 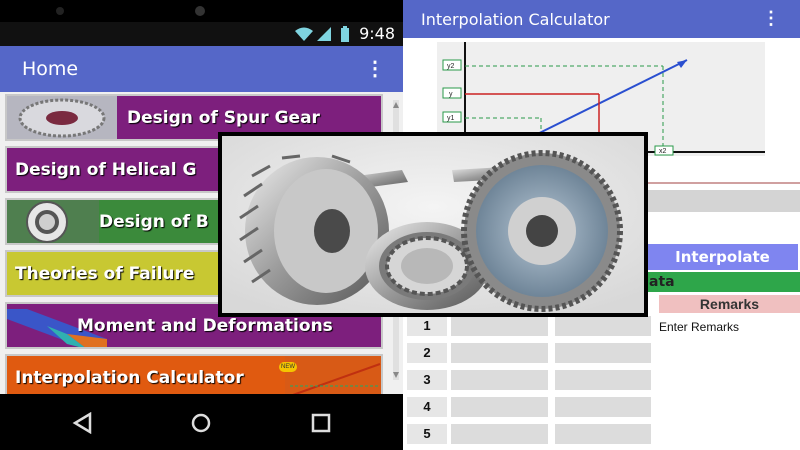 I want to click on row-number: 1, so click(x=427, y=326).